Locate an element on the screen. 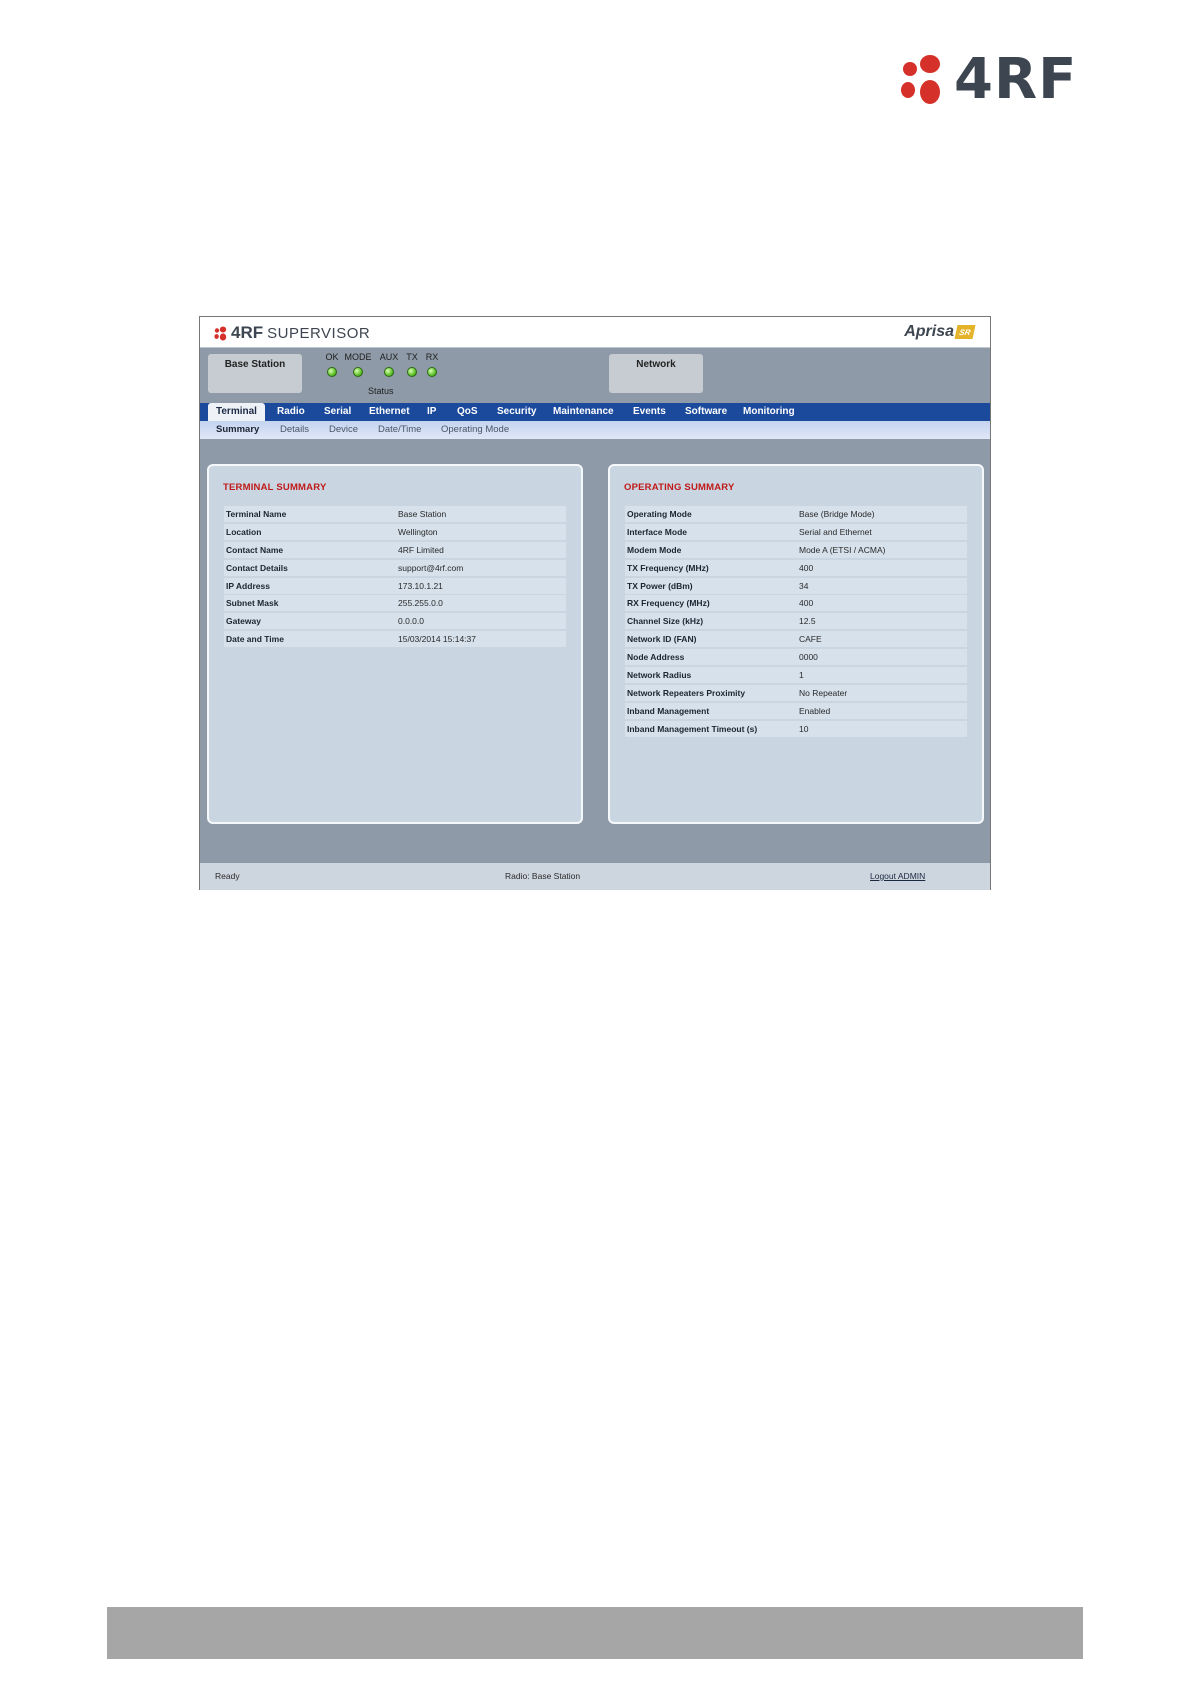 The image size is (1191, 1683). row-value: Enabled is located at coordinates (815, 710).